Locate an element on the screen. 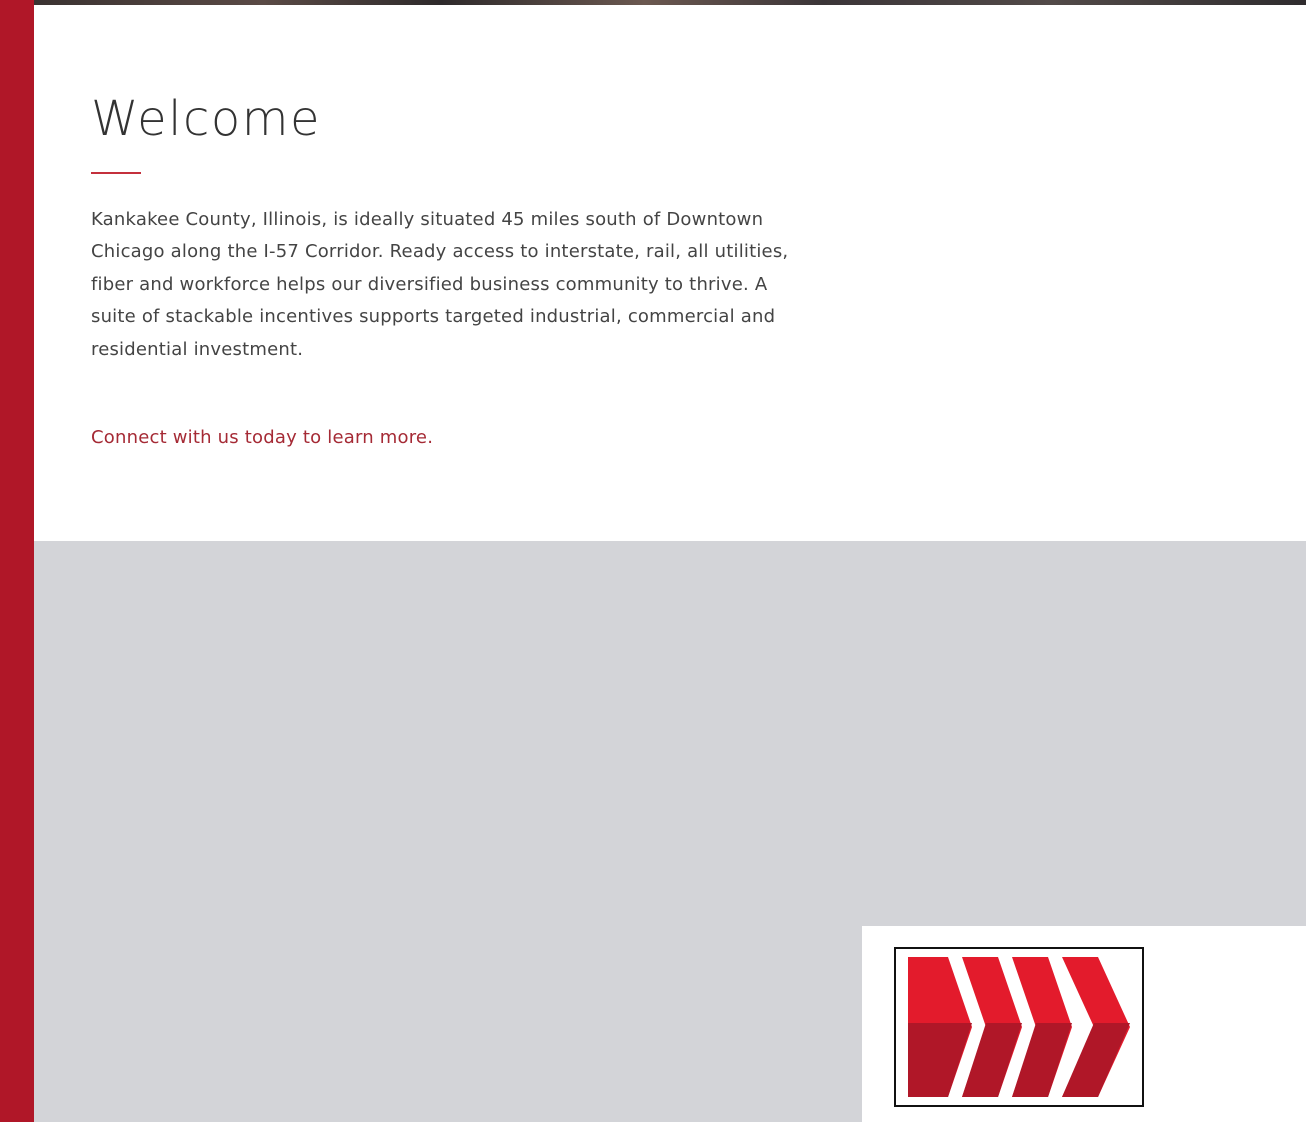  connect-link: Connect with us today to learn more. is located at coordinates (262, 437).